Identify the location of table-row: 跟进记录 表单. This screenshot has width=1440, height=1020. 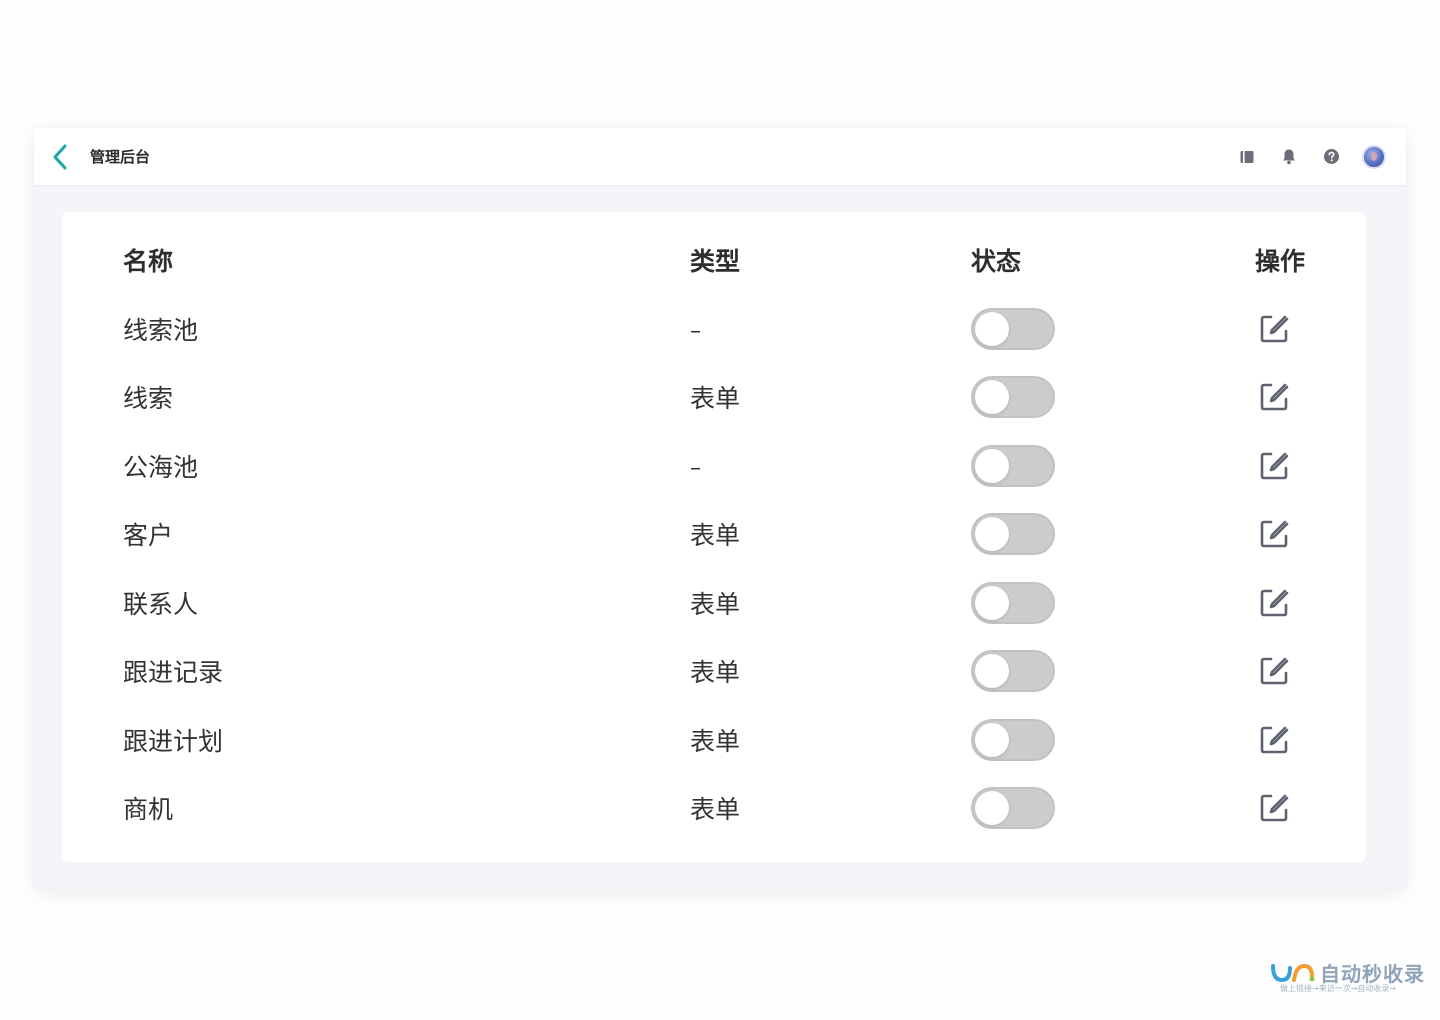
(714, 671).